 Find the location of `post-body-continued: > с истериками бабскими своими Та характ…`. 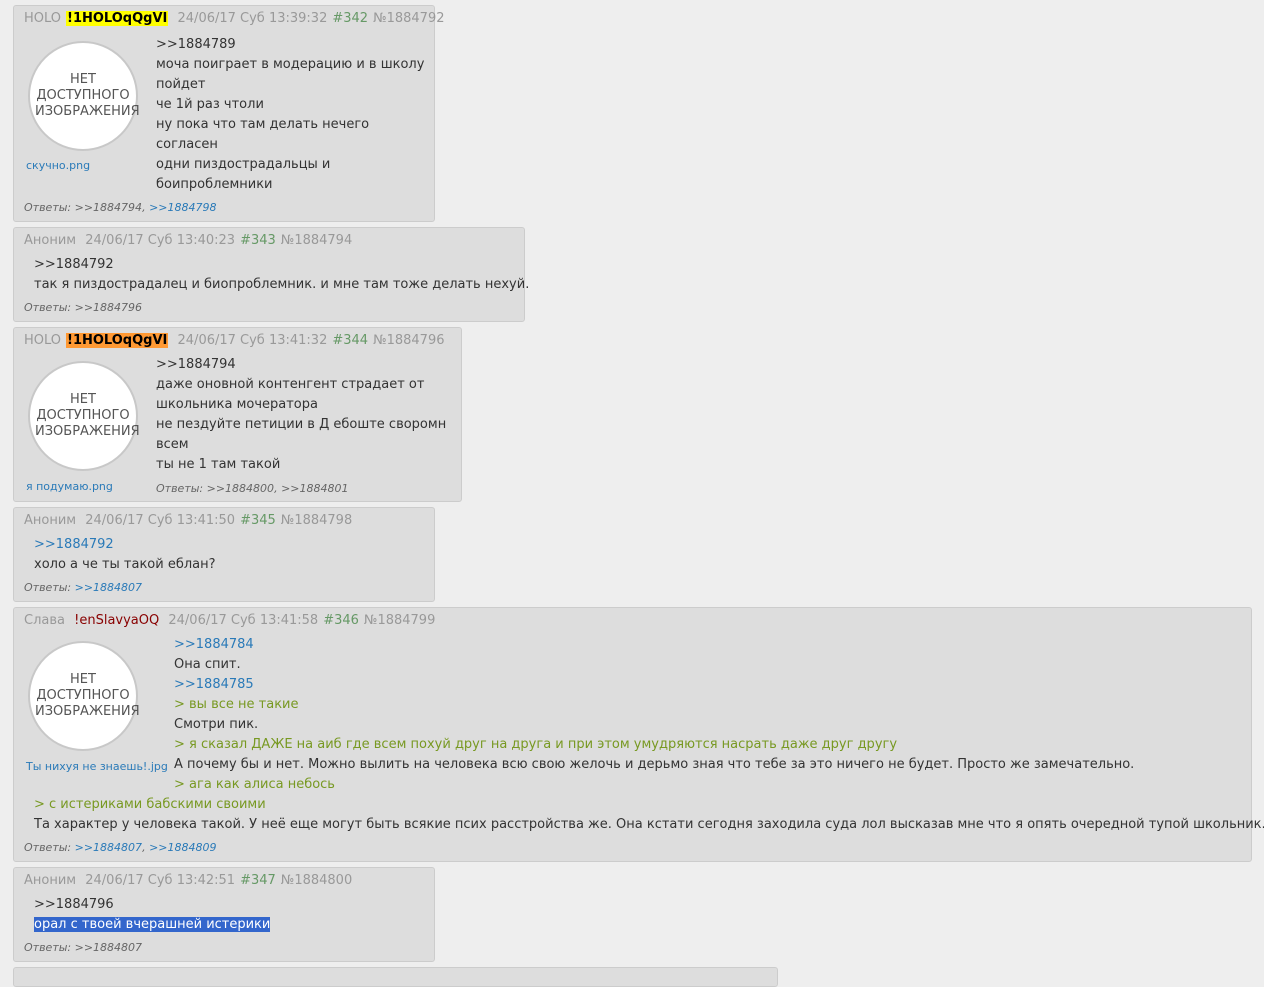

post-body-continued: > с истериками бабскими своими Та характ… is located at coordinates (649, 815).